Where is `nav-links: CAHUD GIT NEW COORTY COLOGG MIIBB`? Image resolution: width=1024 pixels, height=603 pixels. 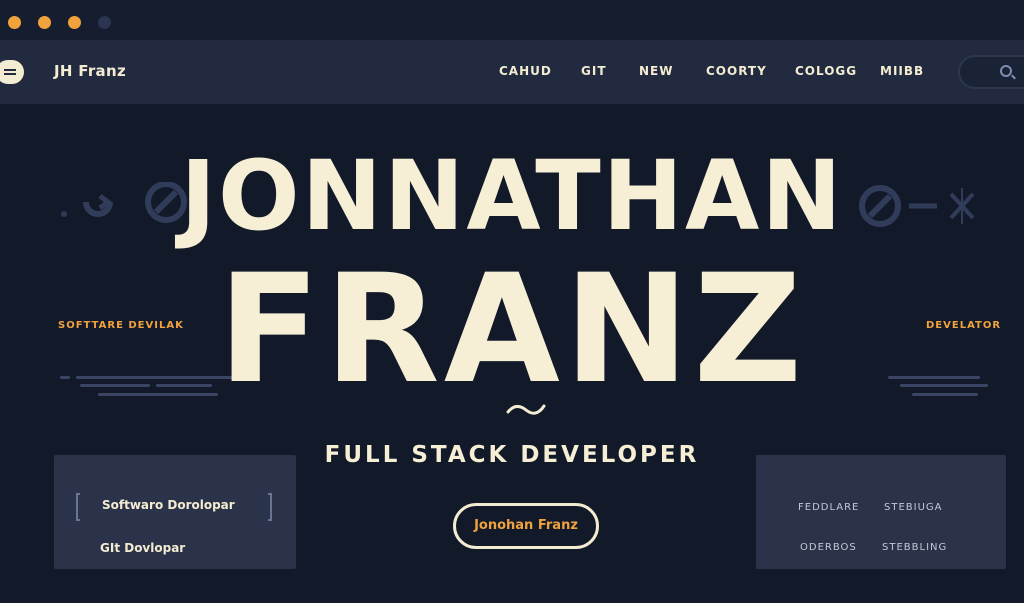 nav-links: CAHUD GIT NEW COORTY COLOGG MIIBB is located at coordinates (512, 73).